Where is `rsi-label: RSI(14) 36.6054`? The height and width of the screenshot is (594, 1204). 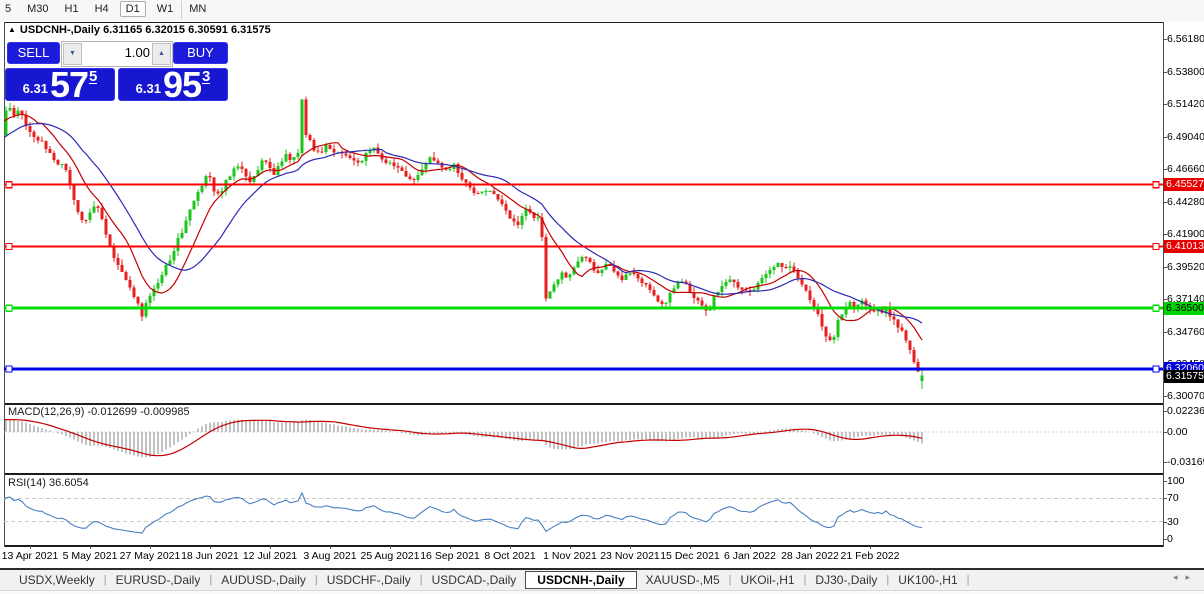 rsi-label: RSI(14) 36.6054 is located at coordinates (48, 483).